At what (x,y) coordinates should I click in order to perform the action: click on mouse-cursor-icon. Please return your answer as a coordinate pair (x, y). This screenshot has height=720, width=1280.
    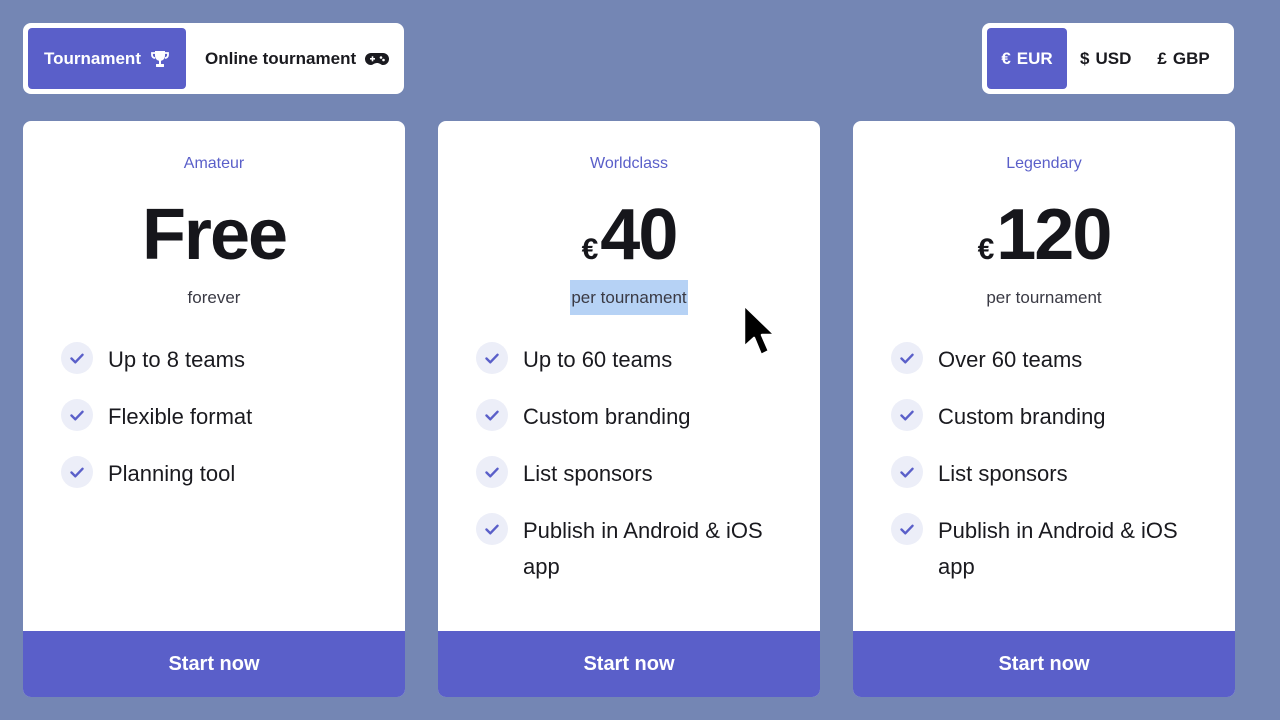
    Looking at the image, I should click on (759, 330).